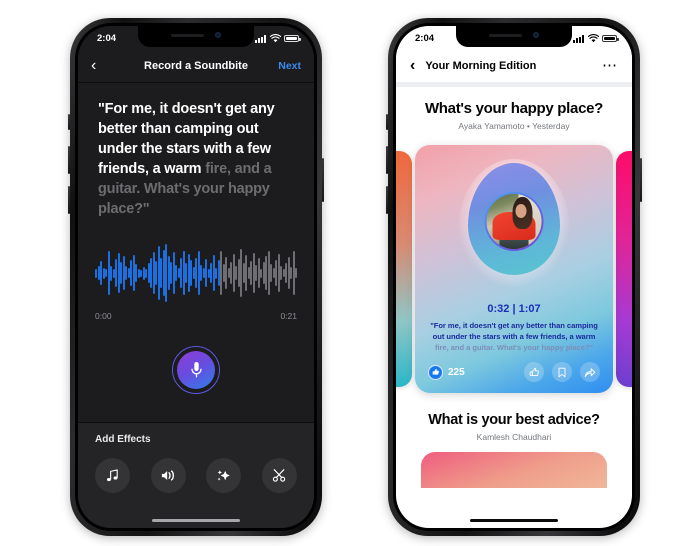 The width and height of the screenshot is (692, 546). Describe the element at coordinates (641, 180) in the screenshot. I see `power-button-right` at that location.